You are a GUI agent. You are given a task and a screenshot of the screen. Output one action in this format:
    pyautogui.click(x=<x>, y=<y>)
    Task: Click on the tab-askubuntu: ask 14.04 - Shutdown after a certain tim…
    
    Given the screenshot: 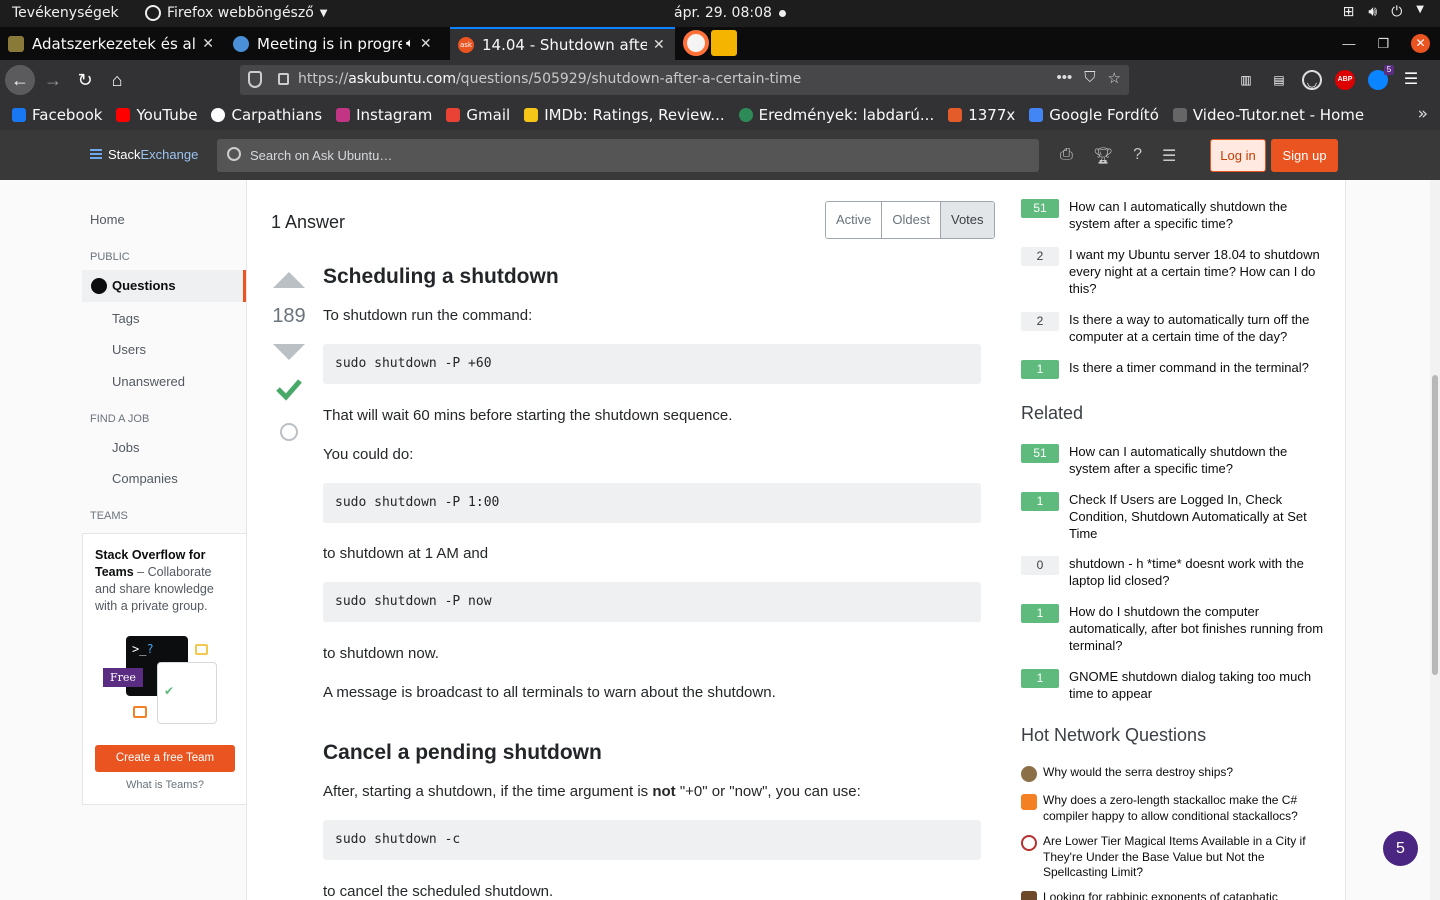 What is the action you would take?
    pyautogui.click(x=562, y=43)
    